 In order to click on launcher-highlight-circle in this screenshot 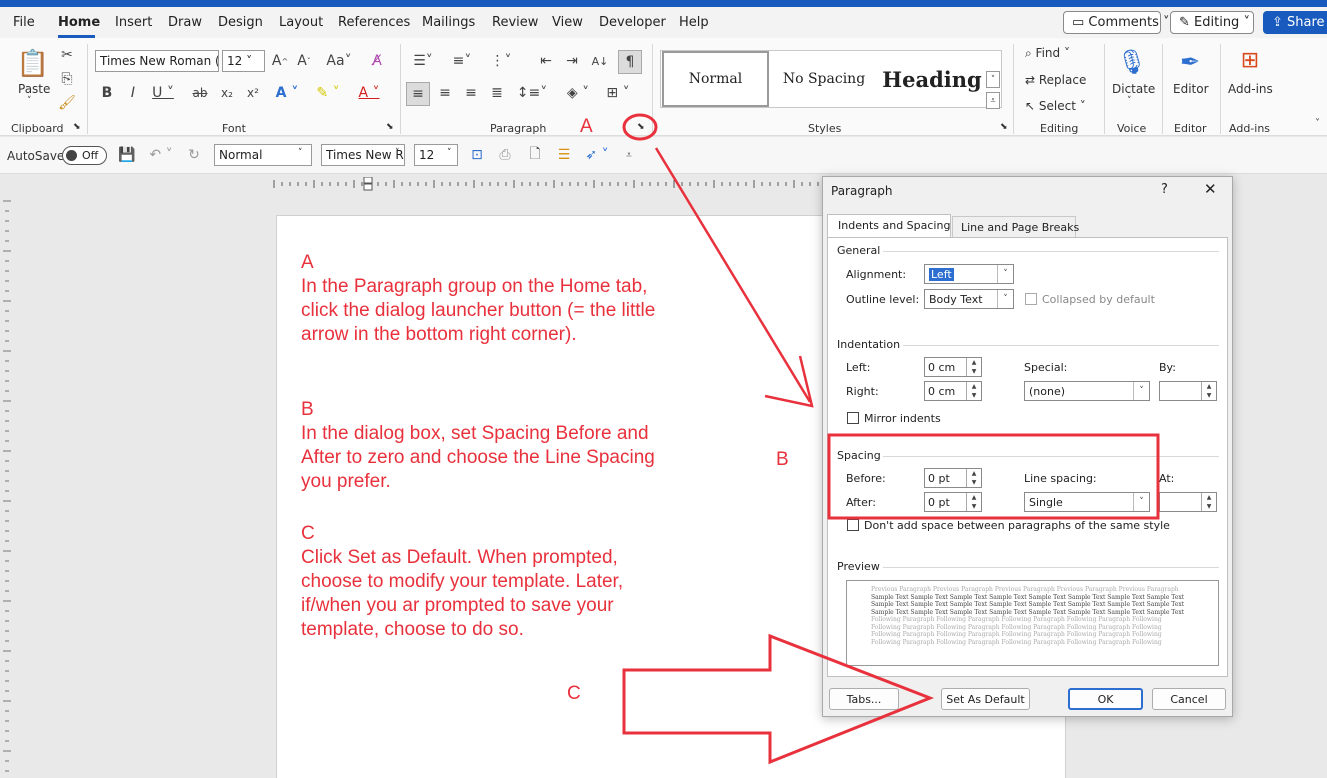, I will do `click(640, 127)`.